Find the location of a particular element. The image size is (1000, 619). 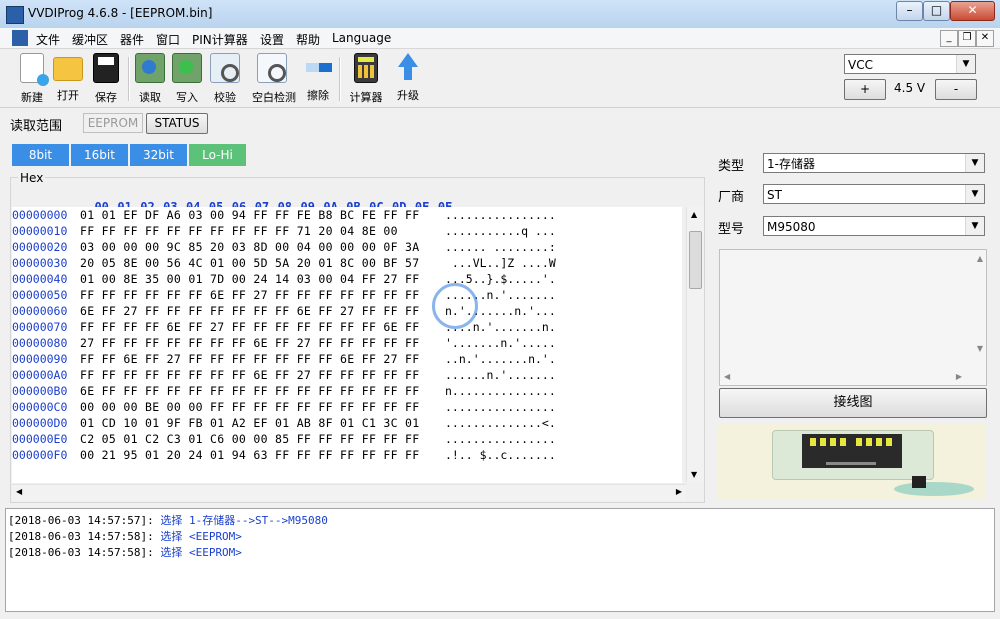

log-timestamp: [2018-06-03 14:57:57]: is located at coordinates (81, 520).